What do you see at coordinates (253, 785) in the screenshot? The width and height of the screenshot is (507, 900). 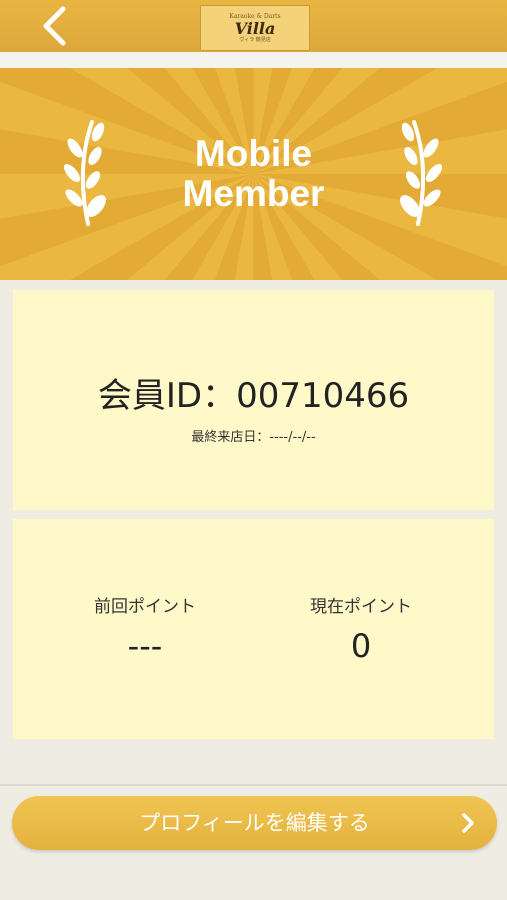 I see `footer-divider` at bounding box center [253, 785].